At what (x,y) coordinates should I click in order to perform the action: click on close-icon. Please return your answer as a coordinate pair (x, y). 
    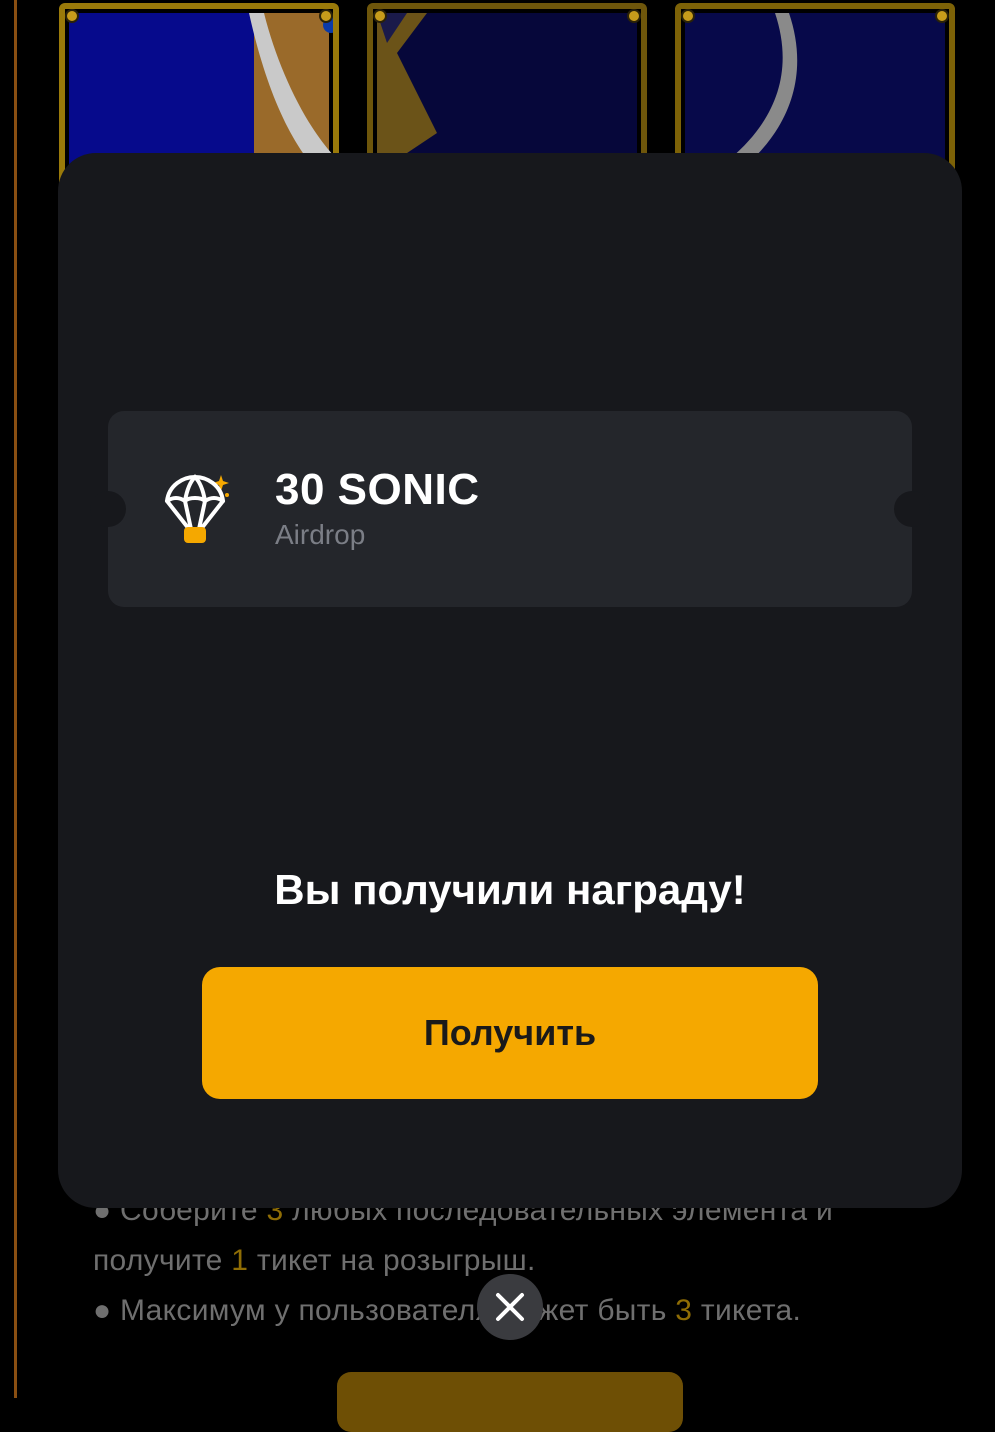
    Looking at the image, I should click on (510, 1307).